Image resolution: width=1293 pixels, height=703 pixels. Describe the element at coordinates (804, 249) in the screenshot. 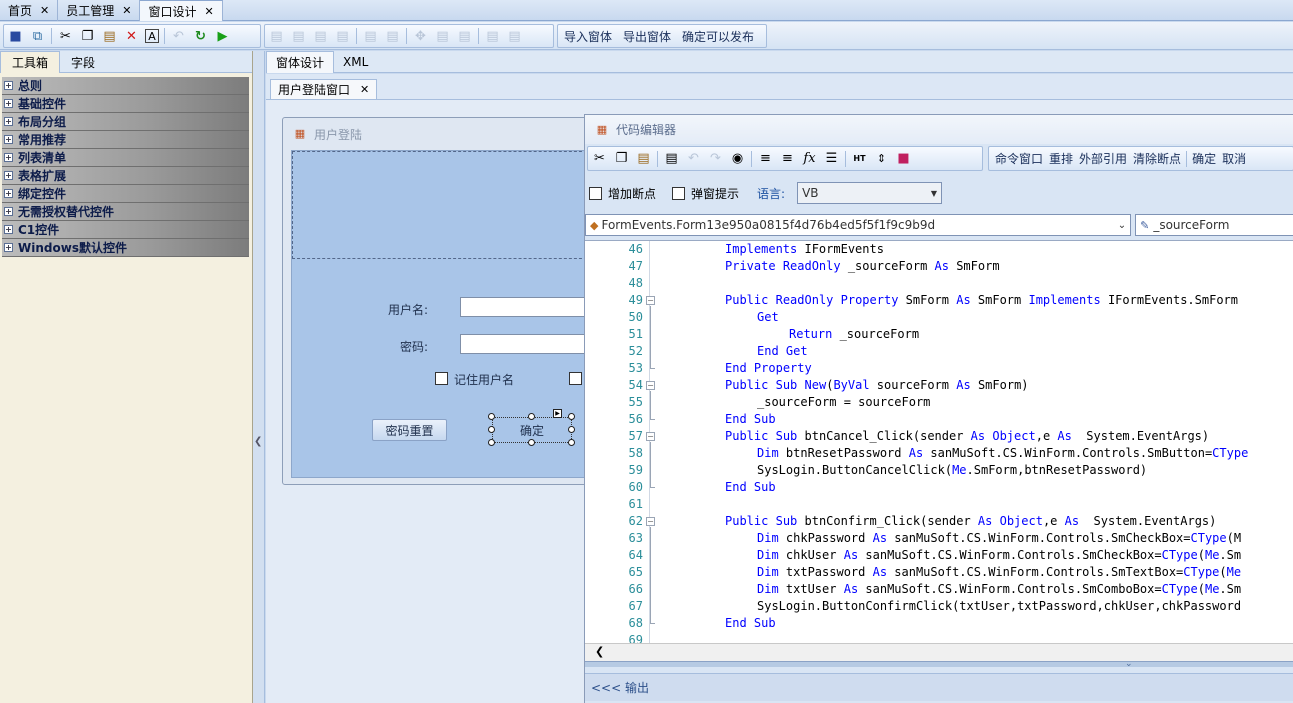

I see `code-line: Implements IFormEvents` at that location.